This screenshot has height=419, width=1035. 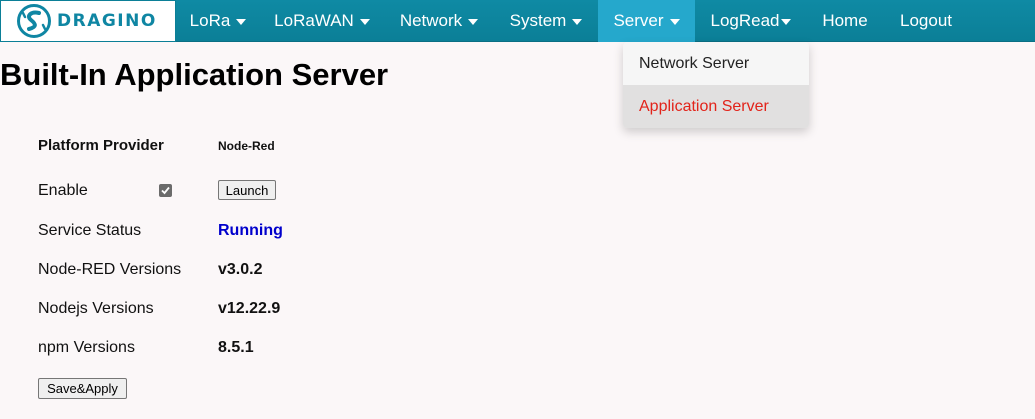 I want to click on nav-system: System, so click(x=546, y=21).